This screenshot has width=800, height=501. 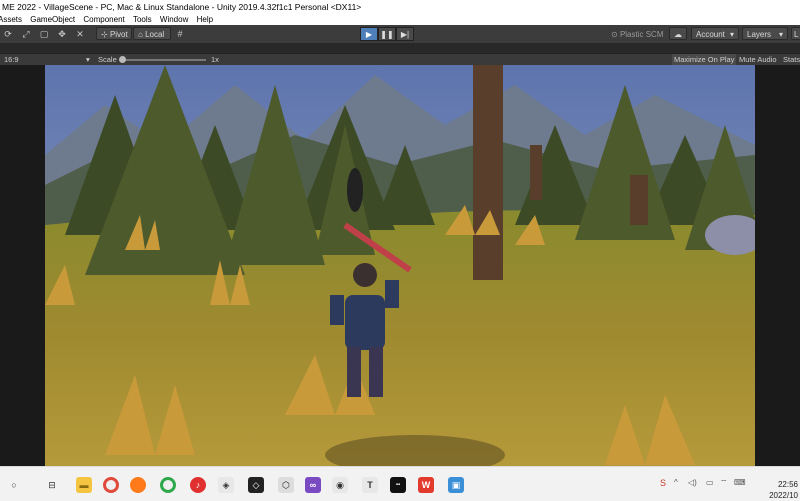 I want to click on scale-tool-icon: ⤢, so click(x=26, y=34).